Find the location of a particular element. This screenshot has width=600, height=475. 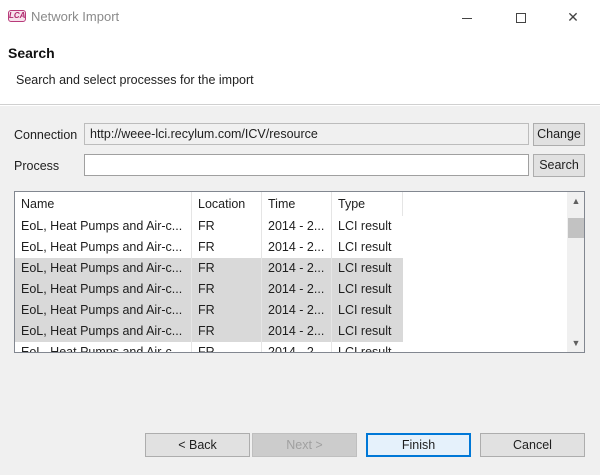

title-bar: LCA Network Import ✕ is located at coordinates (300, 17).